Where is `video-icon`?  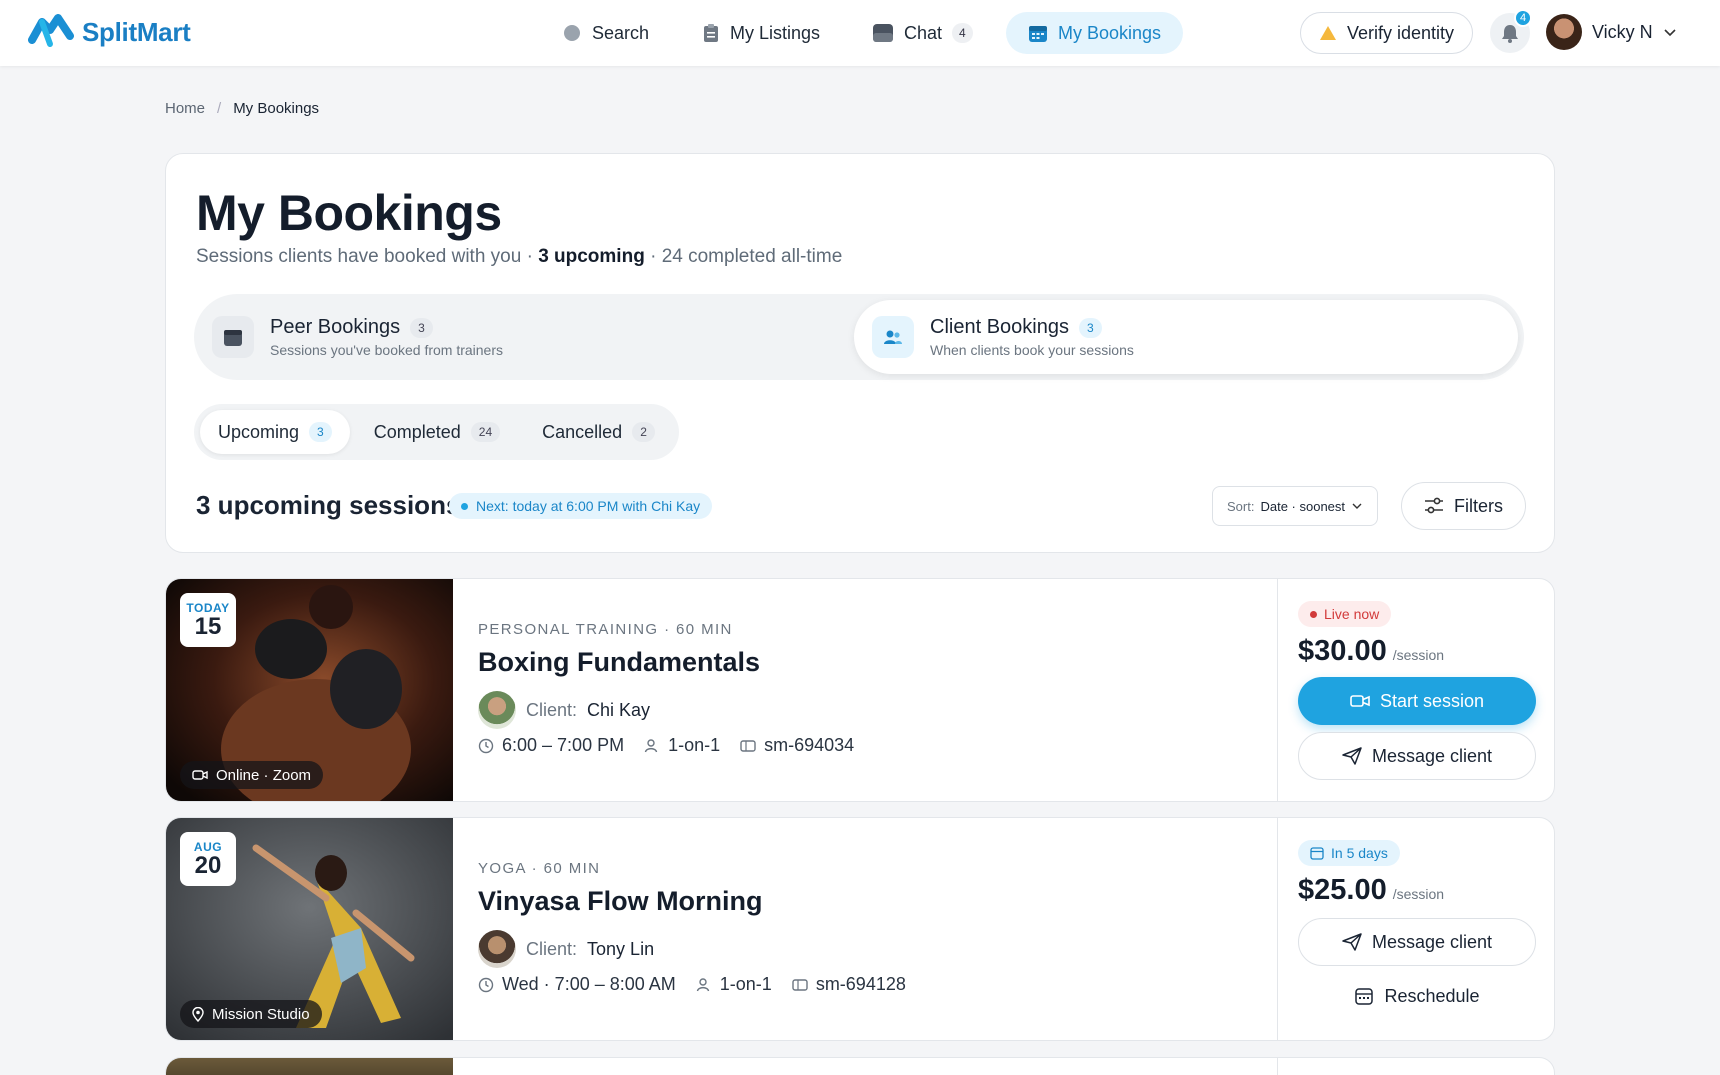
video-icon is located at coordinates (200, 775).